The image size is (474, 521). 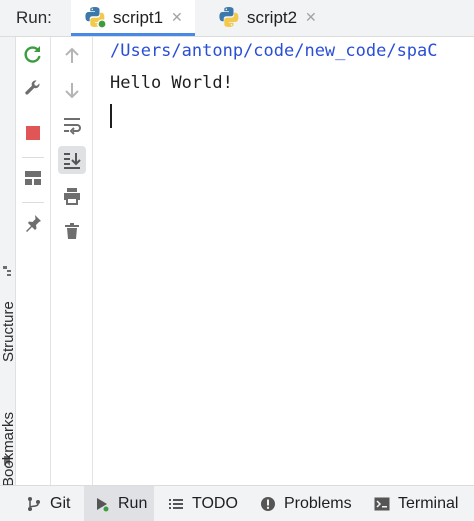 I want to click on tab-script1: script1 ✕, so click(x=133, y=18).